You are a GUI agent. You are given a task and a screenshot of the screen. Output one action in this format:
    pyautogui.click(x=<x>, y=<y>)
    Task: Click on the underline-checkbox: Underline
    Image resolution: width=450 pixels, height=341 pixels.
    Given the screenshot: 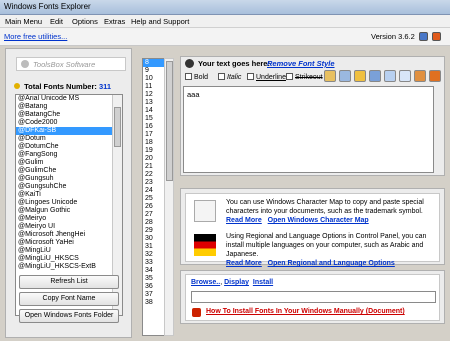 What is the action you would take?
    pyautogui.click(x=266, y=77)
    